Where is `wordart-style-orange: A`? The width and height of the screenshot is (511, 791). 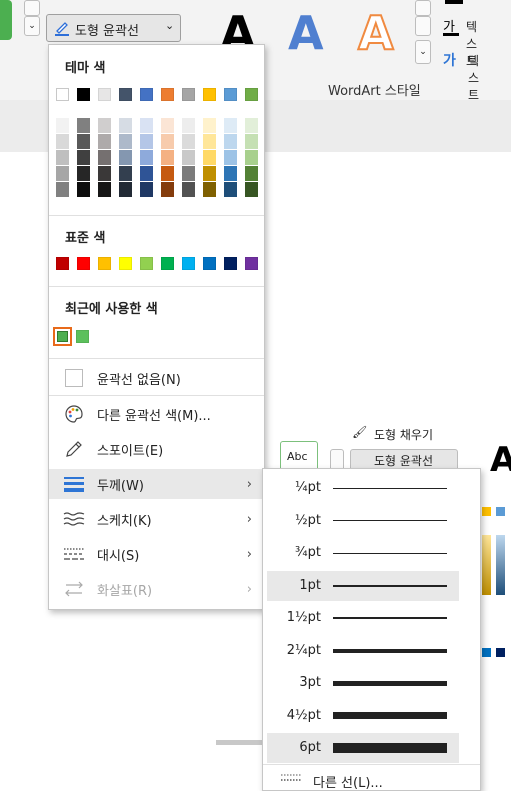
wordart-style-orange: A is located at coordinates (376, 33).